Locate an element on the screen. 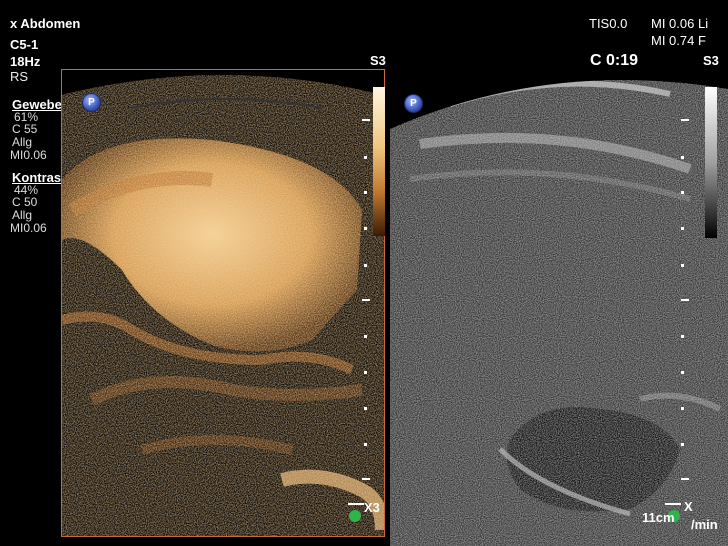 The height and width of the screenshot is (546, 728). contrast-color-bar is located at coordinates (379, 161).